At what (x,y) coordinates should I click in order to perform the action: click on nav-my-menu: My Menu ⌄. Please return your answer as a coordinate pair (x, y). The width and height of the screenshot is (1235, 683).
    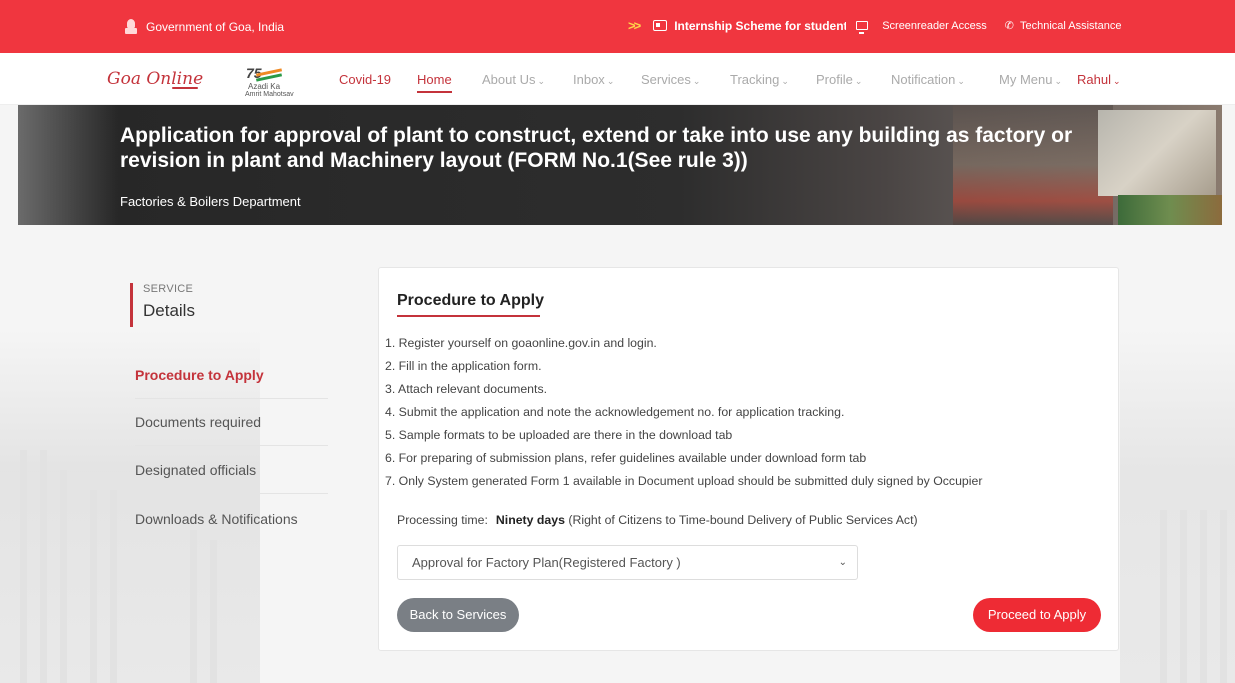
    Looking at the image, I should click on (1030, 79).